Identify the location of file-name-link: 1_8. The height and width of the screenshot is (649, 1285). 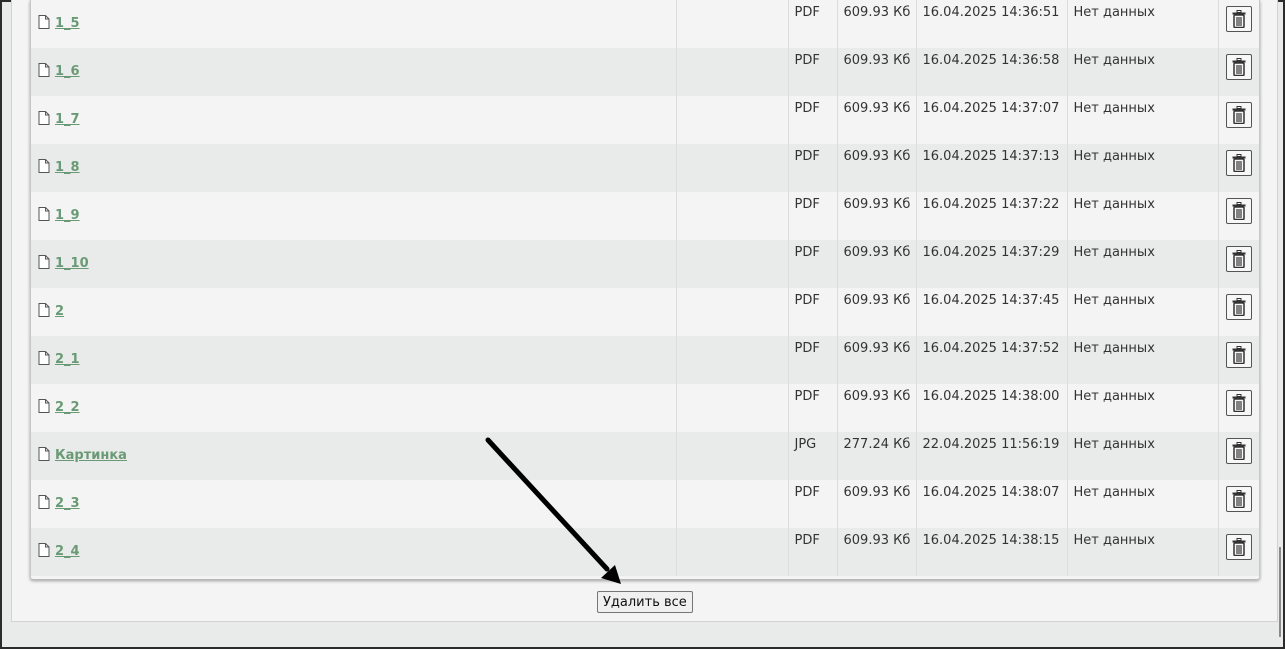
(67, 167).